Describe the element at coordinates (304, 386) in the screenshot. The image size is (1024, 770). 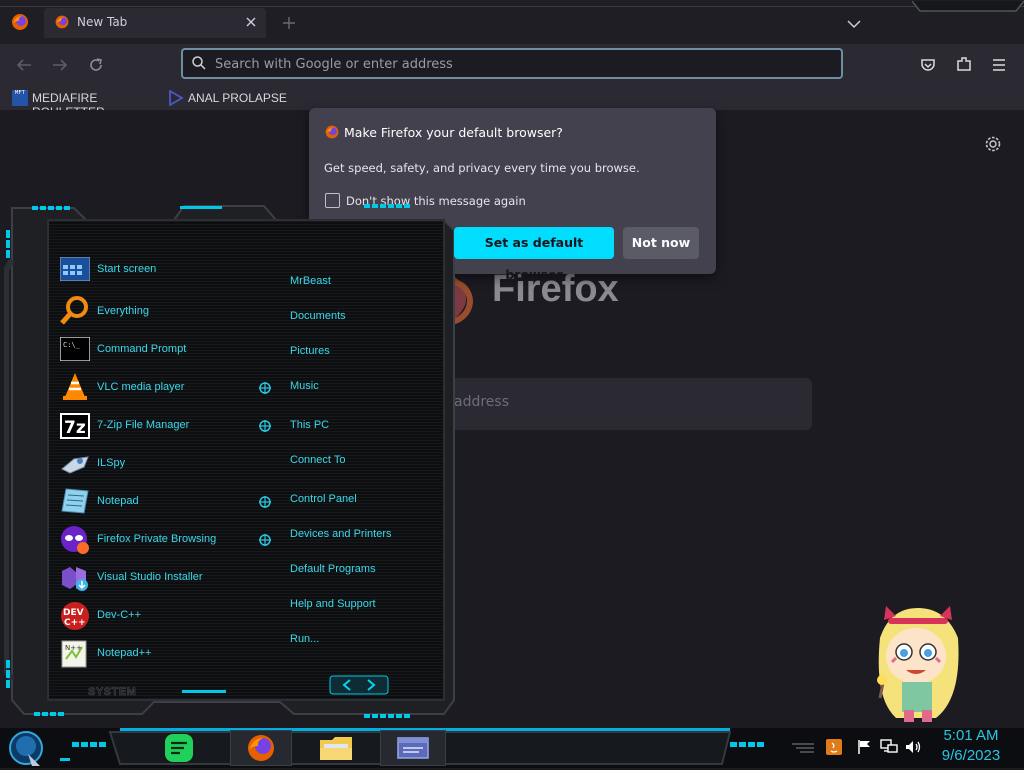
I see `place-music: Music` at that location.